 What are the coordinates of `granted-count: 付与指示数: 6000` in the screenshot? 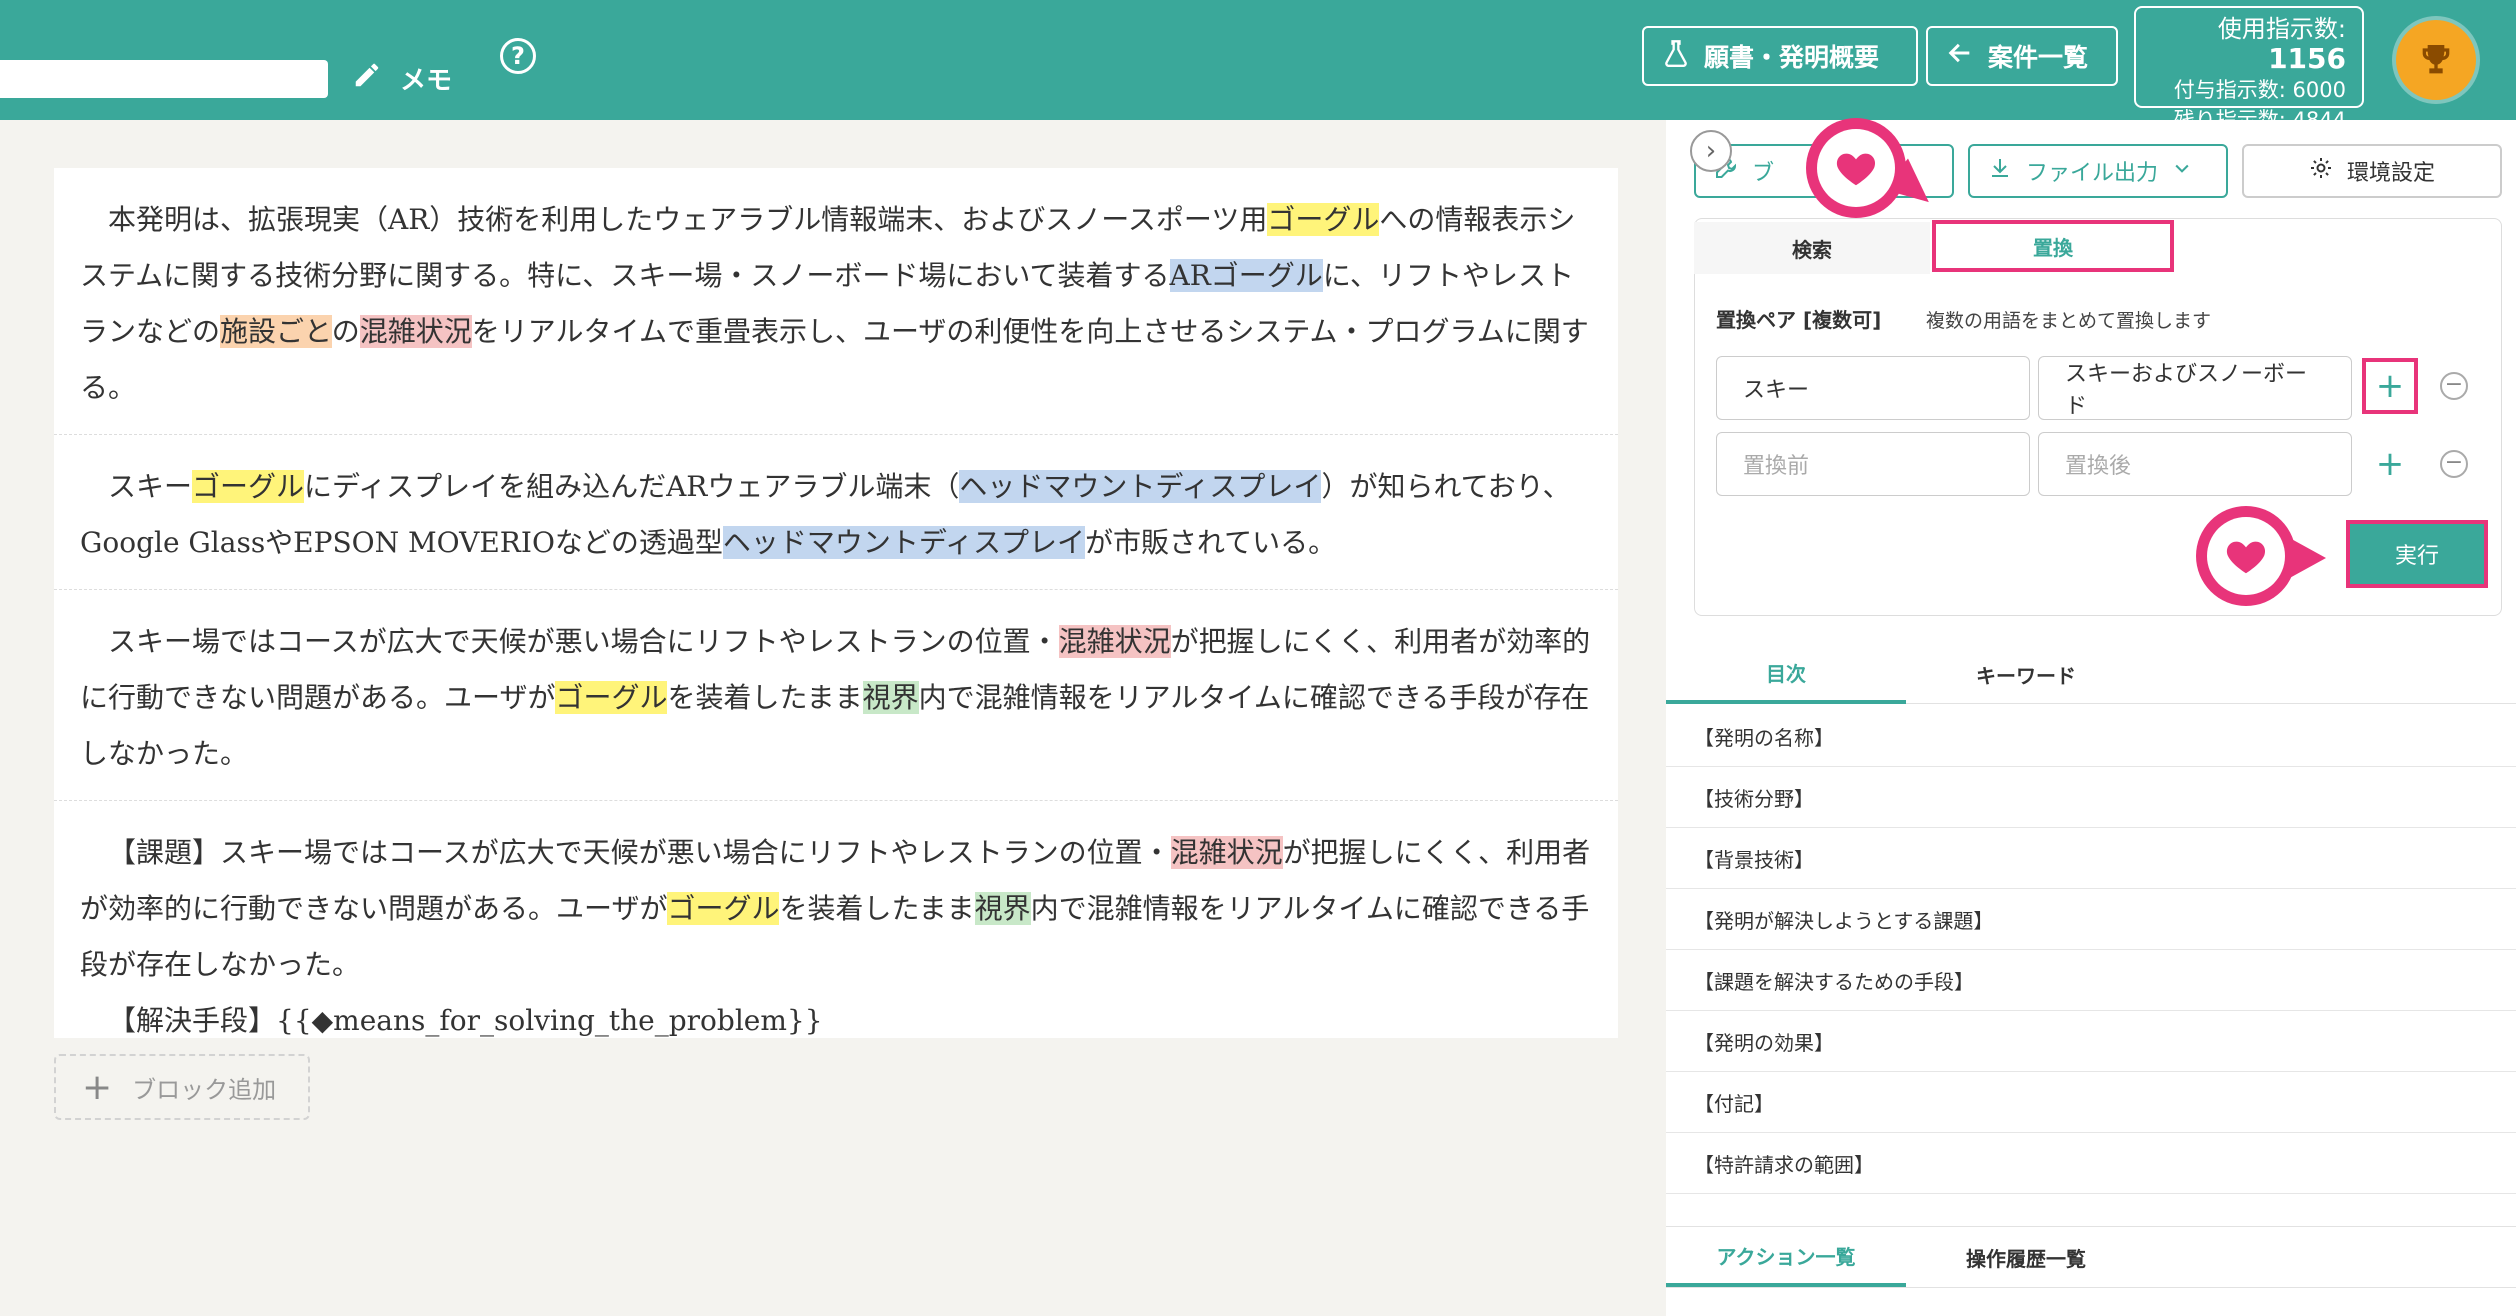 It's located at (2259, 90).